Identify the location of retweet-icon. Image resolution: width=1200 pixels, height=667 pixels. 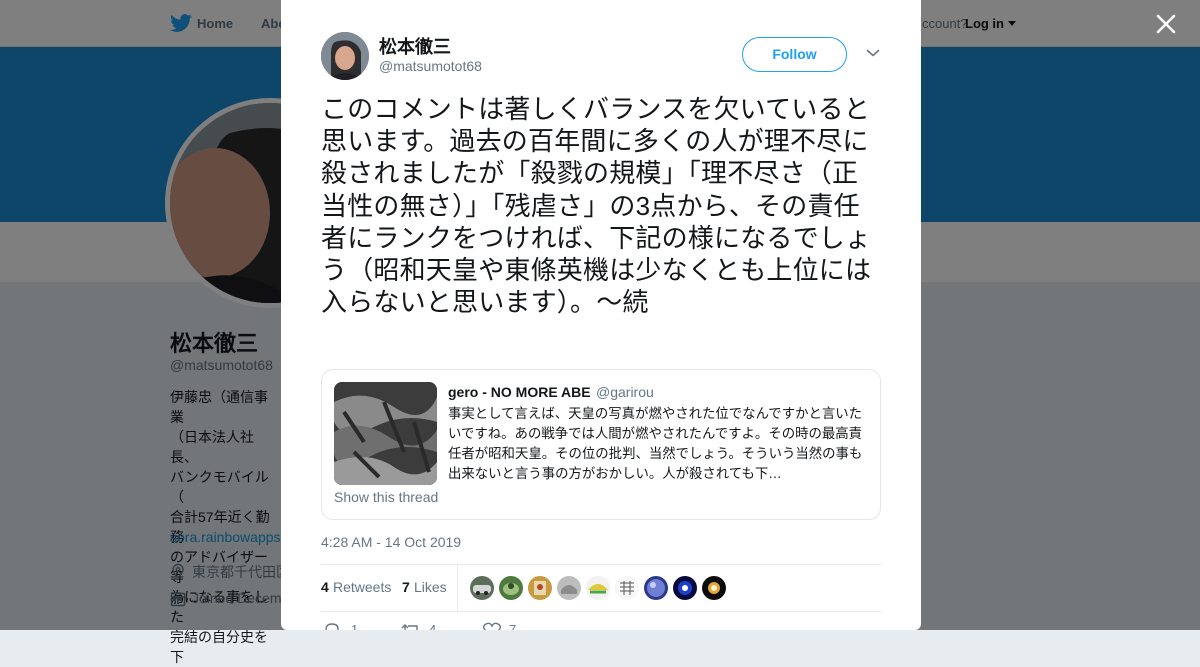
(411, 626).